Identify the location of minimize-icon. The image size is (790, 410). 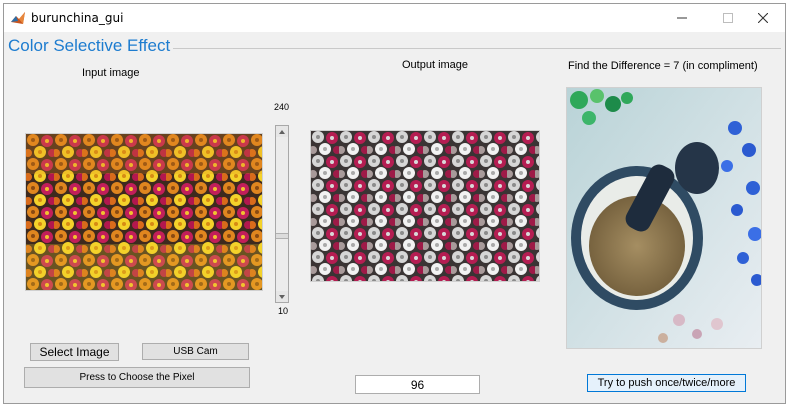
(682, 18).